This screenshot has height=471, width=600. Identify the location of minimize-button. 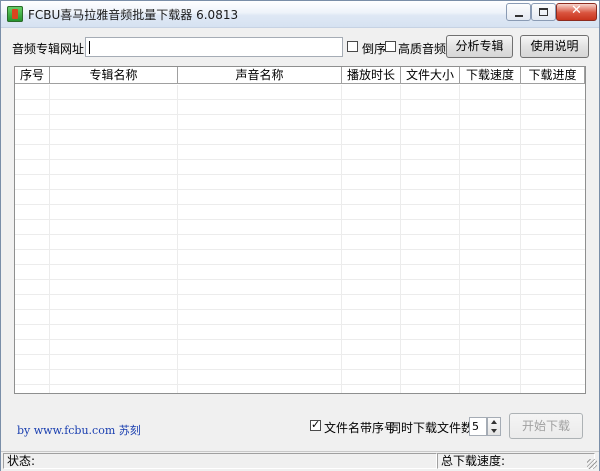
(518, 12).